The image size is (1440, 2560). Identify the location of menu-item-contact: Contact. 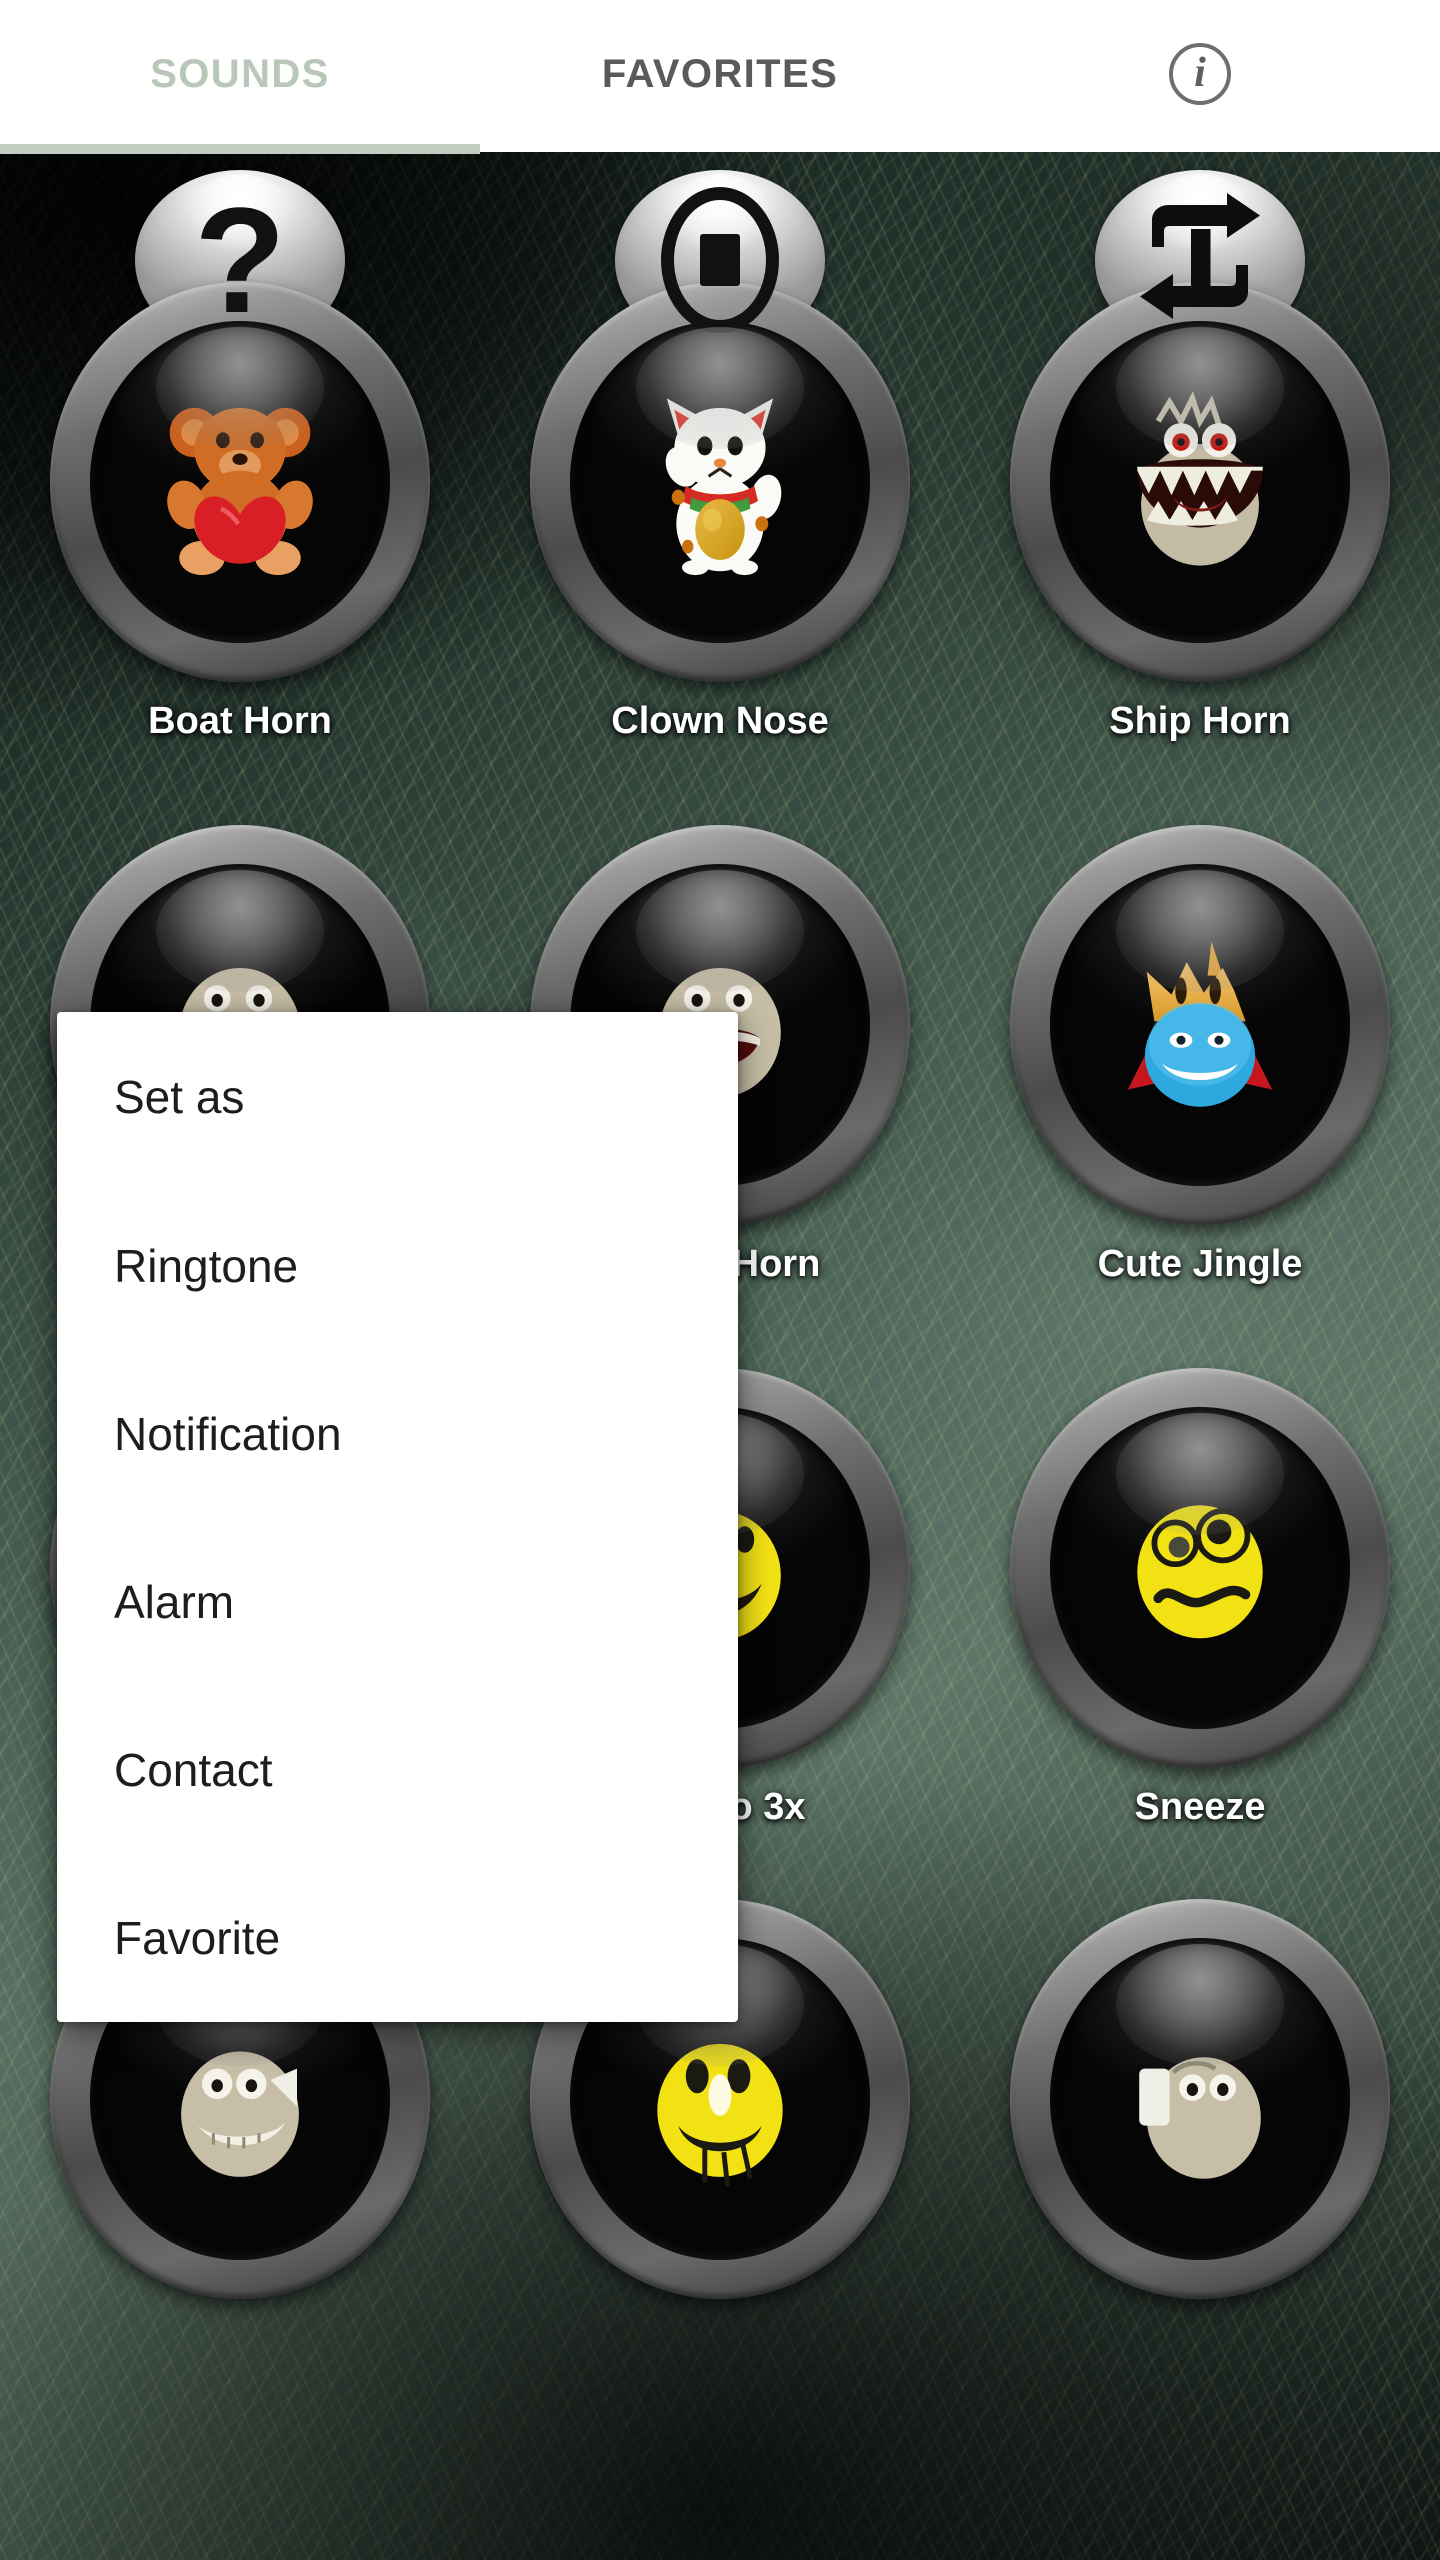
(397, 1770).